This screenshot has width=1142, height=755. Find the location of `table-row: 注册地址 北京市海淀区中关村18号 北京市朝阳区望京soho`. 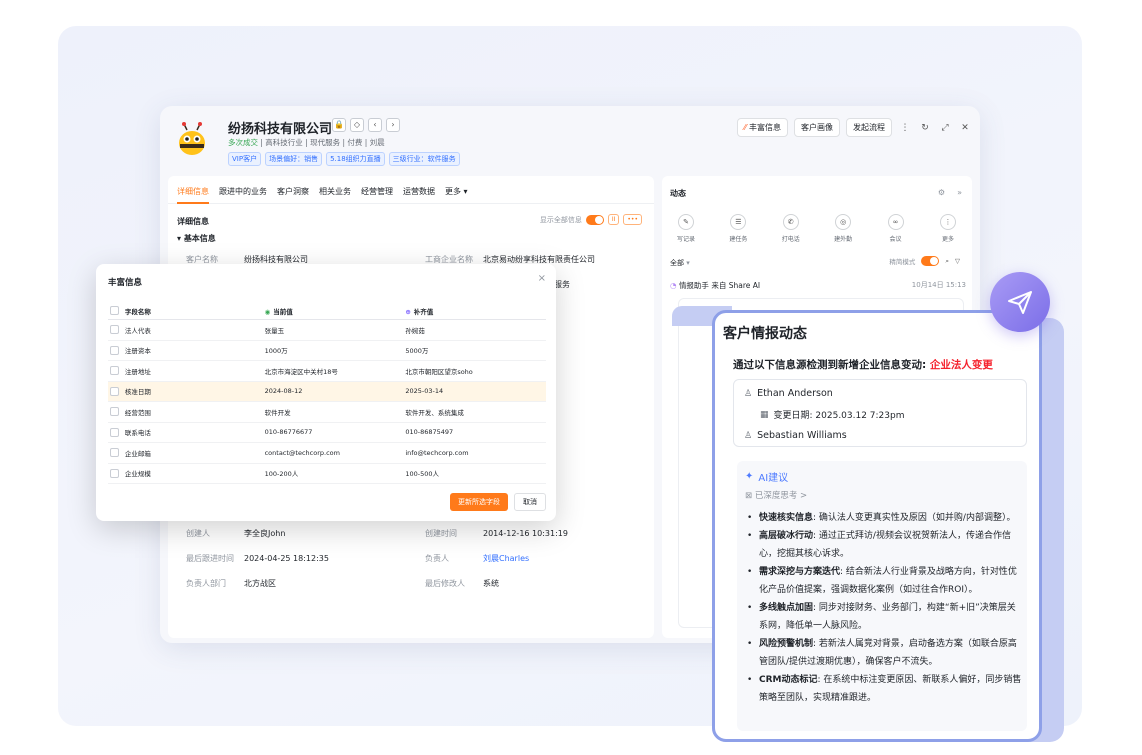

table-row: 注册地址 北京市海淀区中关村18号 北京市朝阳区望京soho is located at coordinates (327, 371).